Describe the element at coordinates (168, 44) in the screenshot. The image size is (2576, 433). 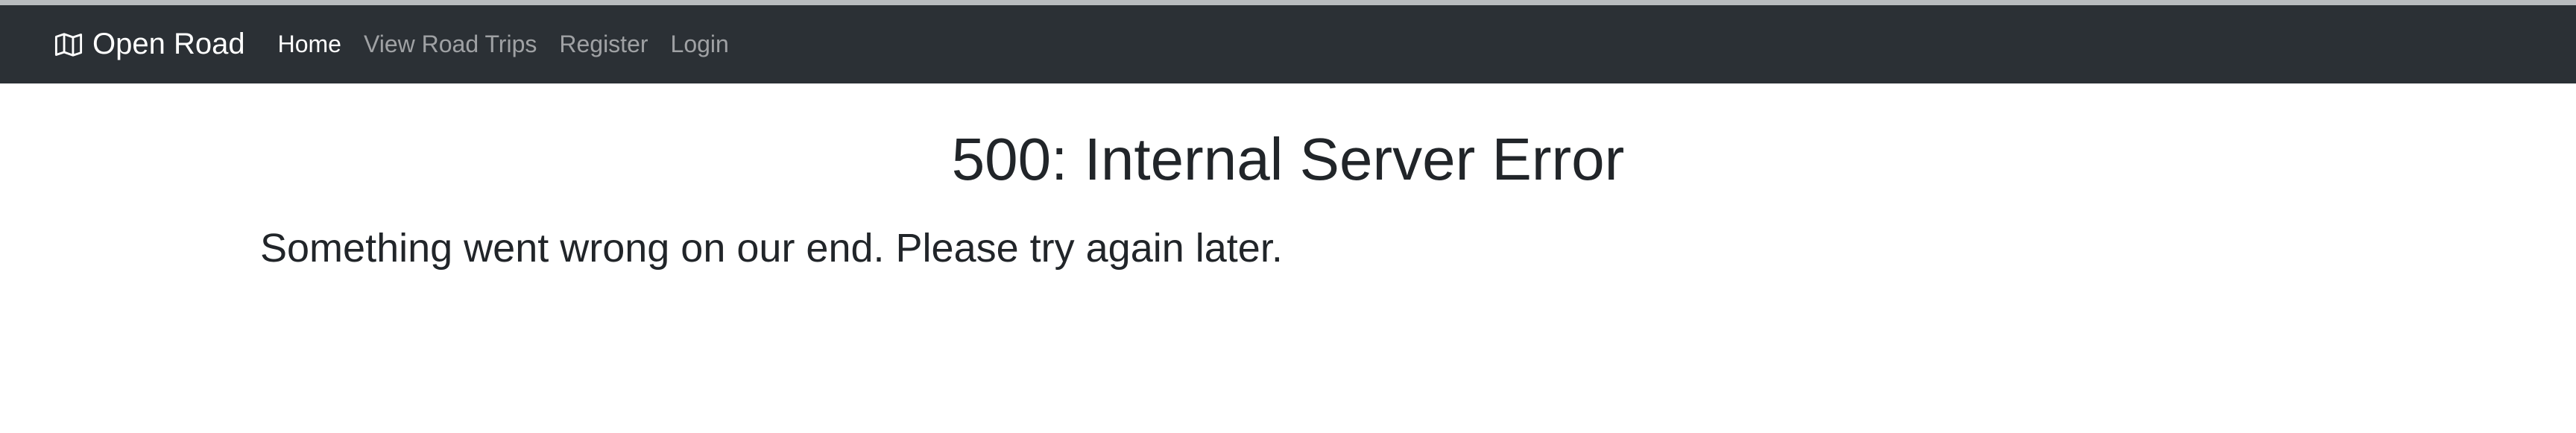
I see `brand-label: Open Road` at that location.